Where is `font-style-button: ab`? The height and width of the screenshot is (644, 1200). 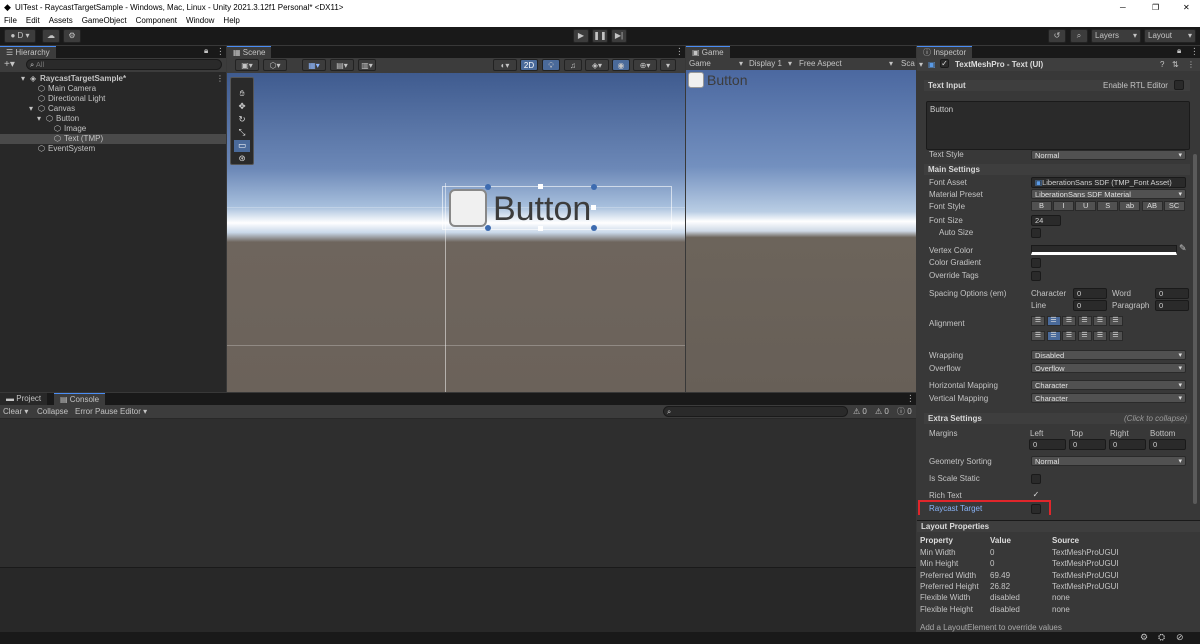 font-style-button: ab is located at coordinates (1130, 206).